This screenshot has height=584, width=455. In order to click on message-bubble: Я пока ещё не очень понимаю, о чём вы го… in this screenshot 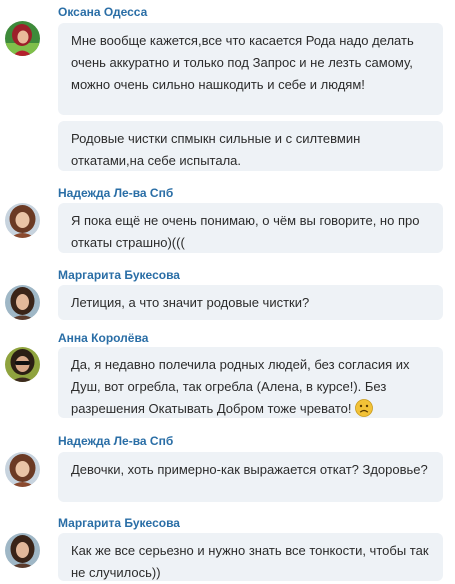, I will do `click(250, 228)`.